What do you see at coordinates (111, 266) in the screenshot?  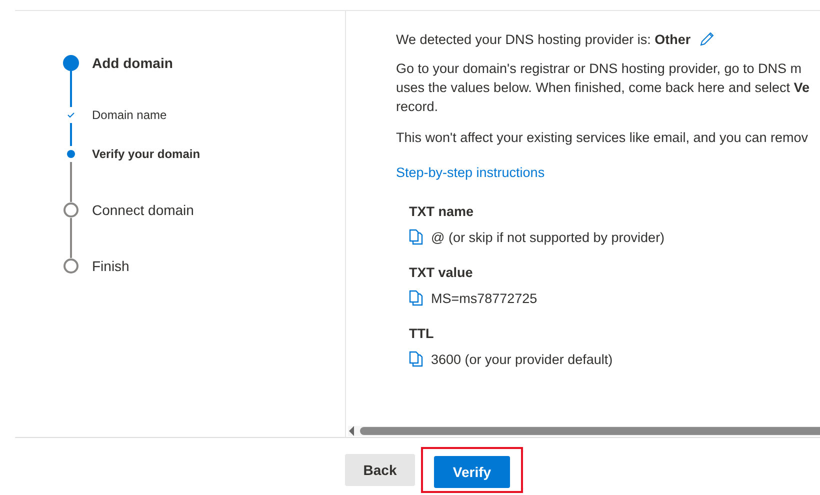 I see `step-label: Finish` at bounding box center [111, 266].